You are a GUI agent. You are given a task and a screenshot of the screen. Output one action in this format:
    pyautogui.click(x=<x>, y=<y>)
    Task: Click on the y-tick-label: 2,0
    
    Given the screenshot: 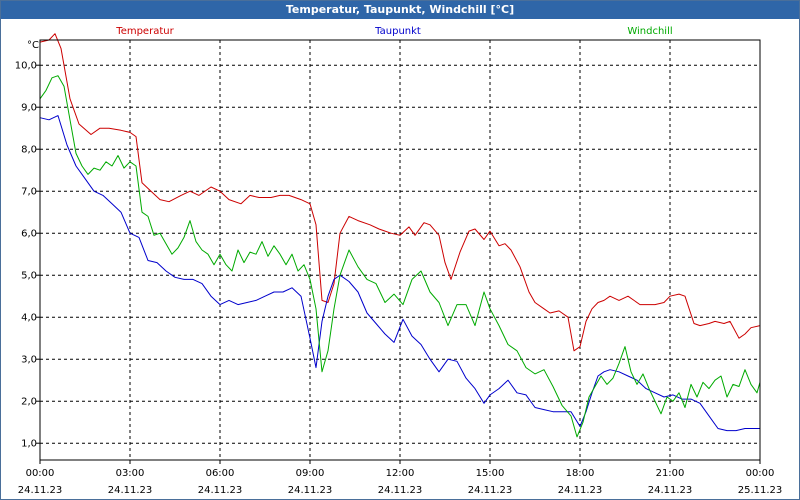 What is the action you would take?
    pyautogui.click(x=29, y=402)
    